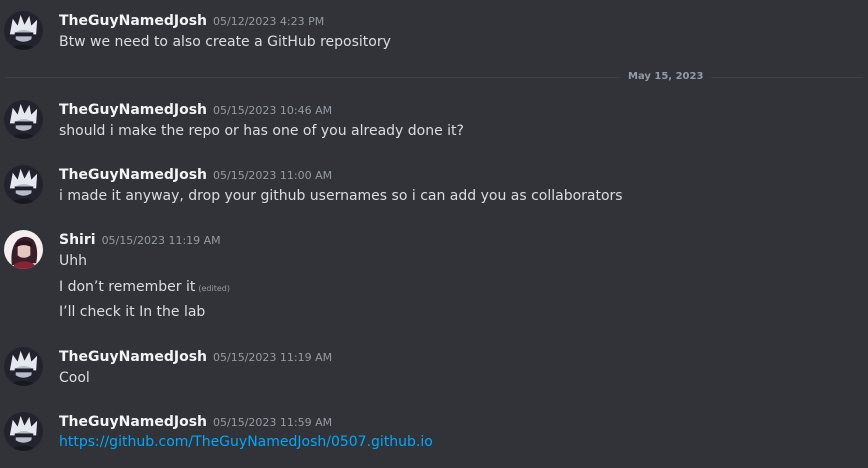  Describe the element at coordinates (434, 77) in the screenshot. I see `date-divider` at that location.